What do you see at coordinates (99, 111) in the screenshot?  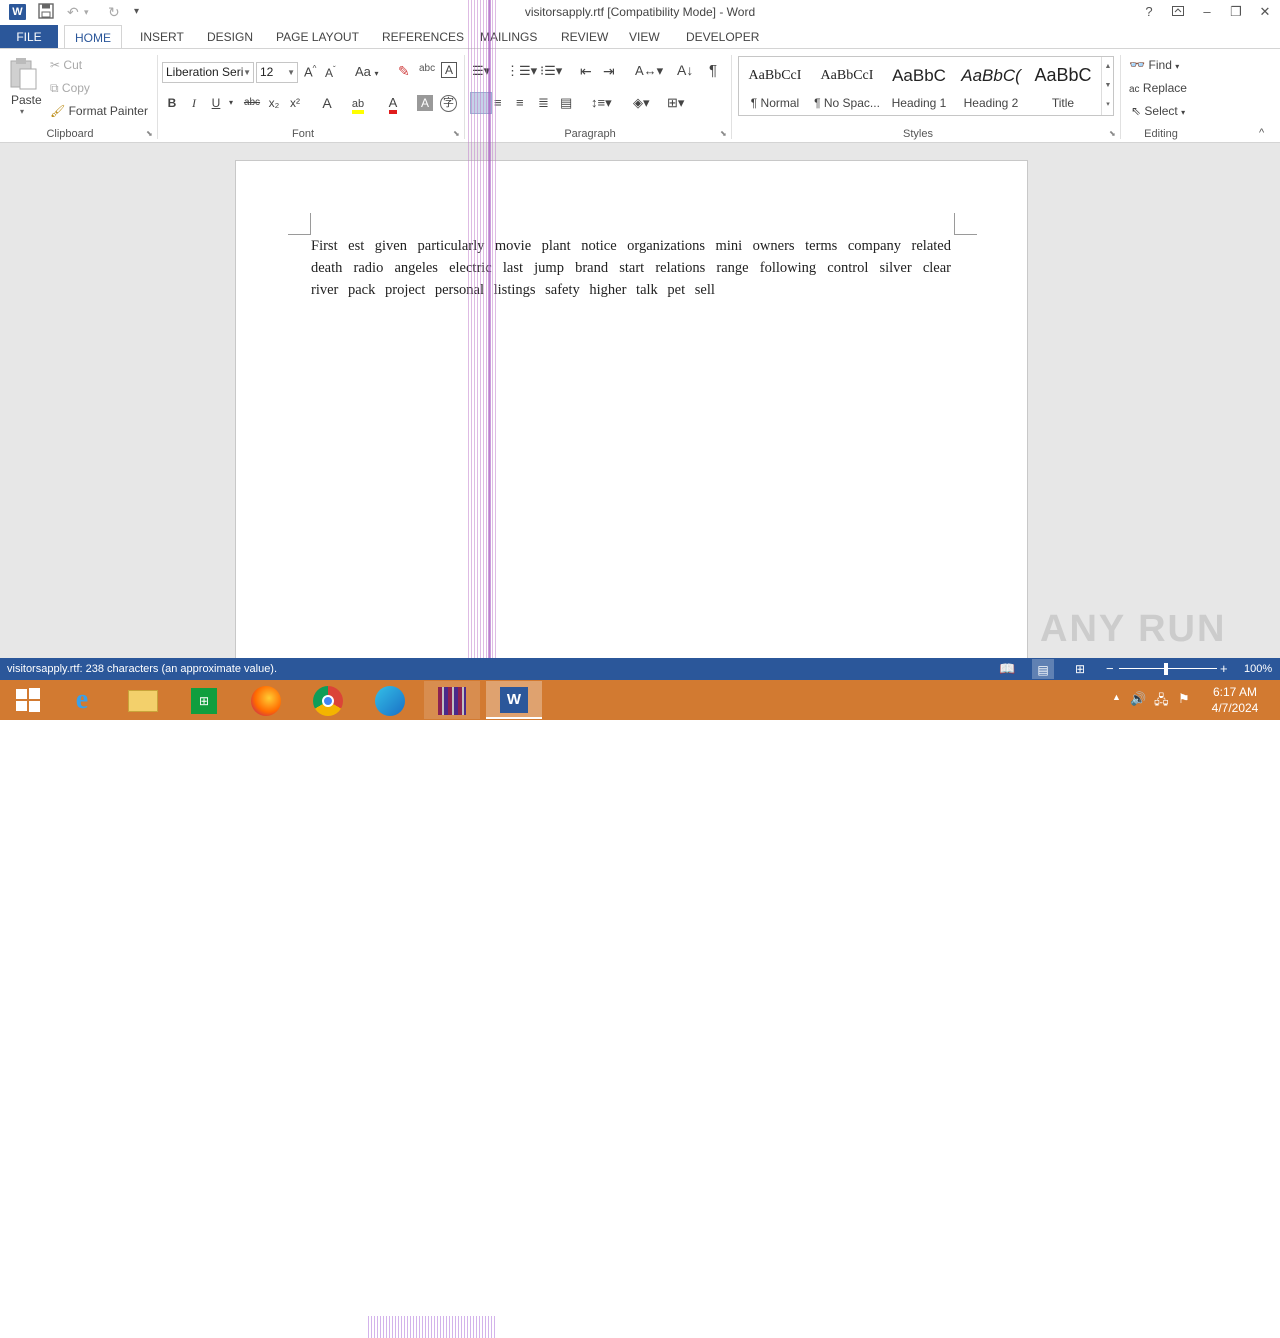 I see `format-painter-button: 🖌 Format Painter` at bounding box center [99, 111].